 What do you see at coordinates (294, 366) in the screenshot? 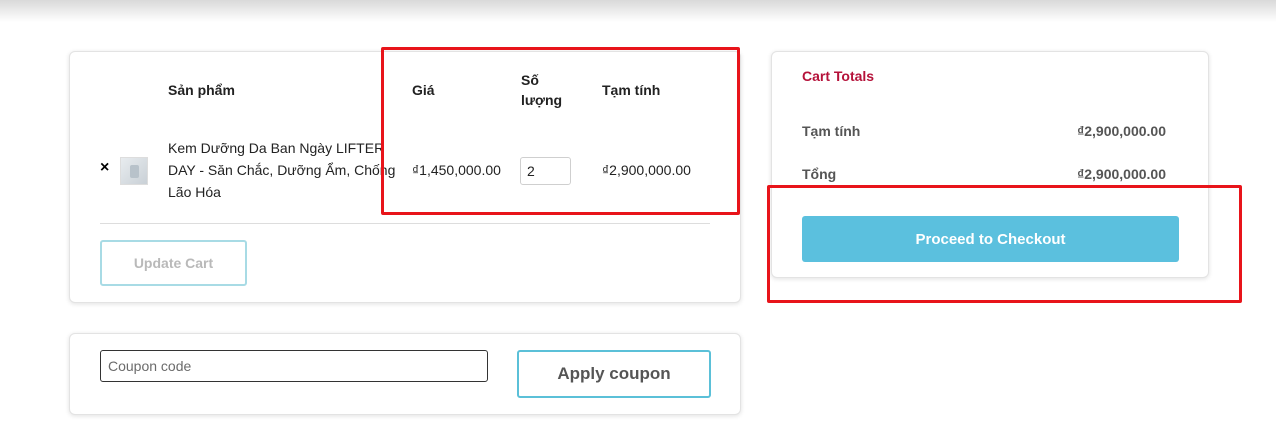
I see `coupon-code-input` at bounding box center [294, 366].